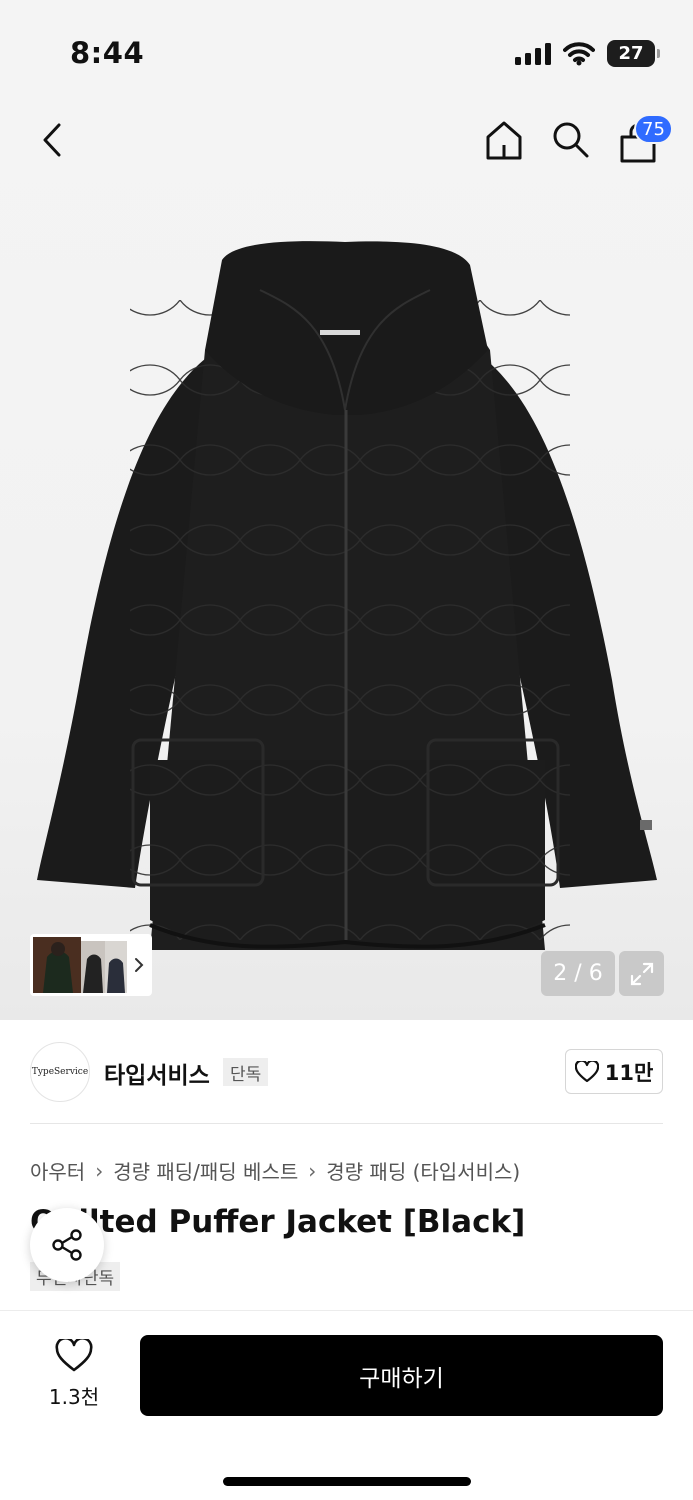 The height and width of the screenshot is (1500, 693). I want to click on image-page-counter: 2 / 6, so click(578, 973).